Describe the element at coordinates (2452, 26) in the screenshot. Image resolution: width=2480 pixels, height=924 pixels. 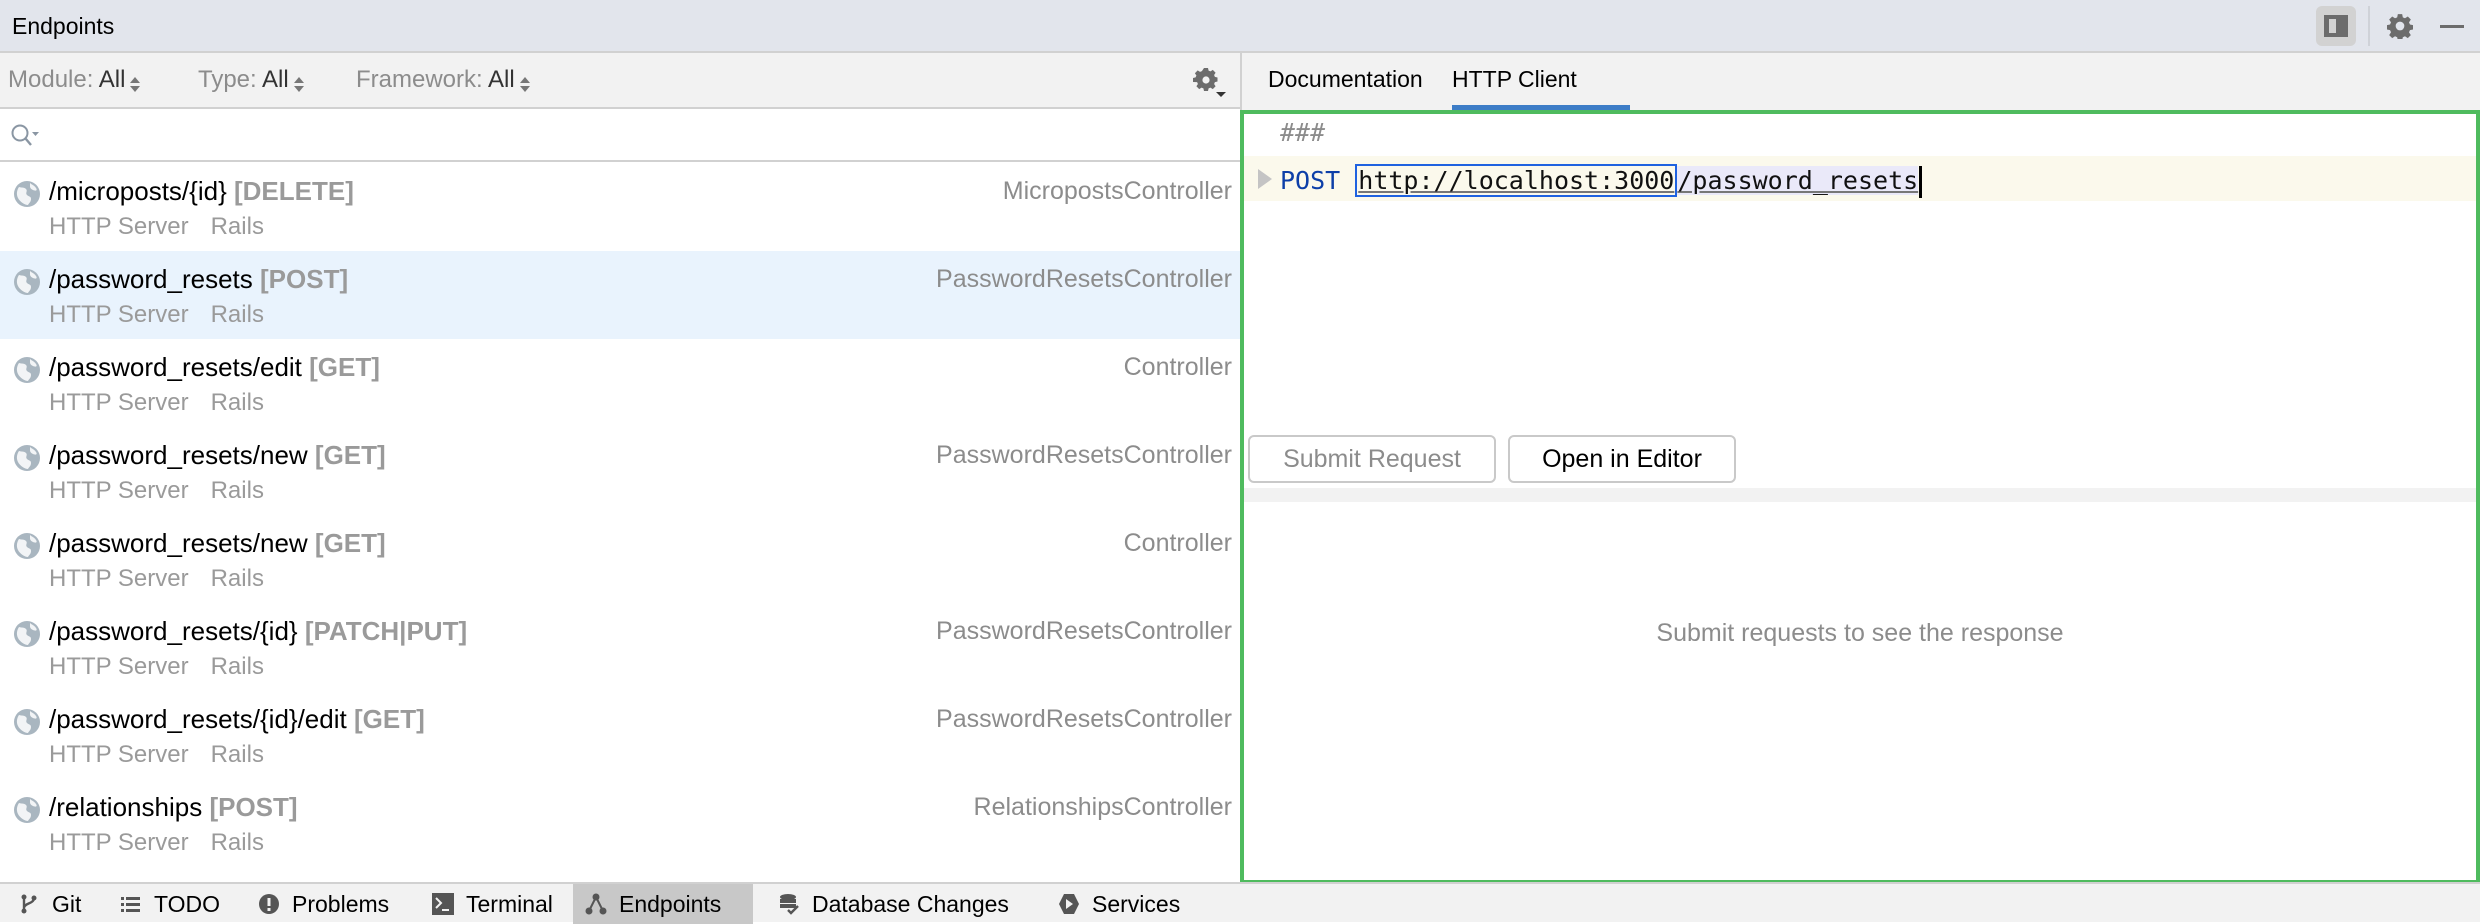
I see `minimize-button` at that location.